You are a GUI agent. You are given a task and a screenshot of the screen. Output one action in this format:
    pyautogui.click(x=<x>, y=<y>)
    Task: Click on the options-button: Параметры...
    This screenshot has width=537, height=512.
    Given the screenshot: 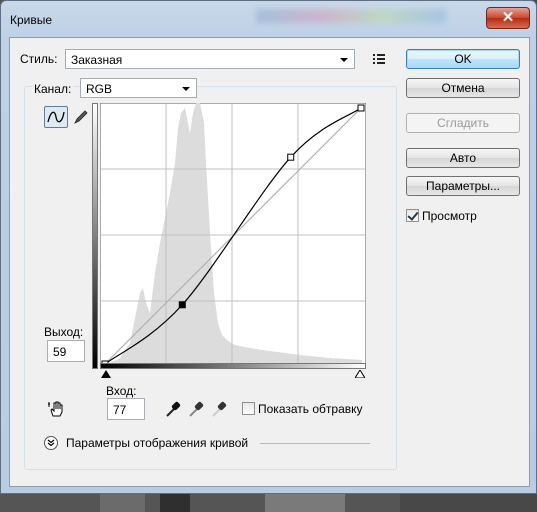 What is the action you would take?
    pyautogui.click(x=463, y=186)
    